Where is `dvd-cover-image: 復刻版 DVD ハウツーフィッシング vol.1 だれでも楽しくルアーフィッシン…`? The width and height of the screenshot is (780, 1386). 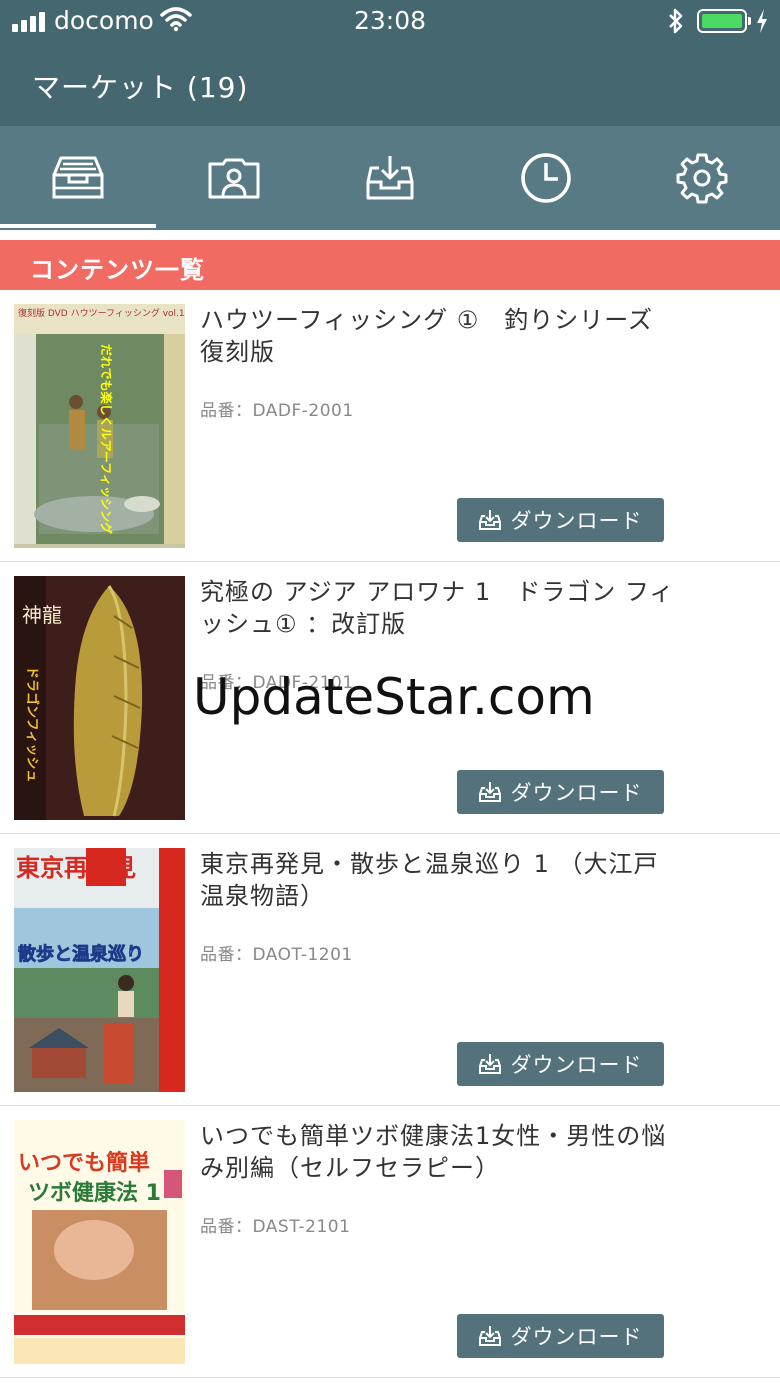 dvd-cover-image: 復刻版 DVD ハウツーフィッシング vol.1 だれでも楽しくルアーフィッシン… is located at coordinates (99, 426).